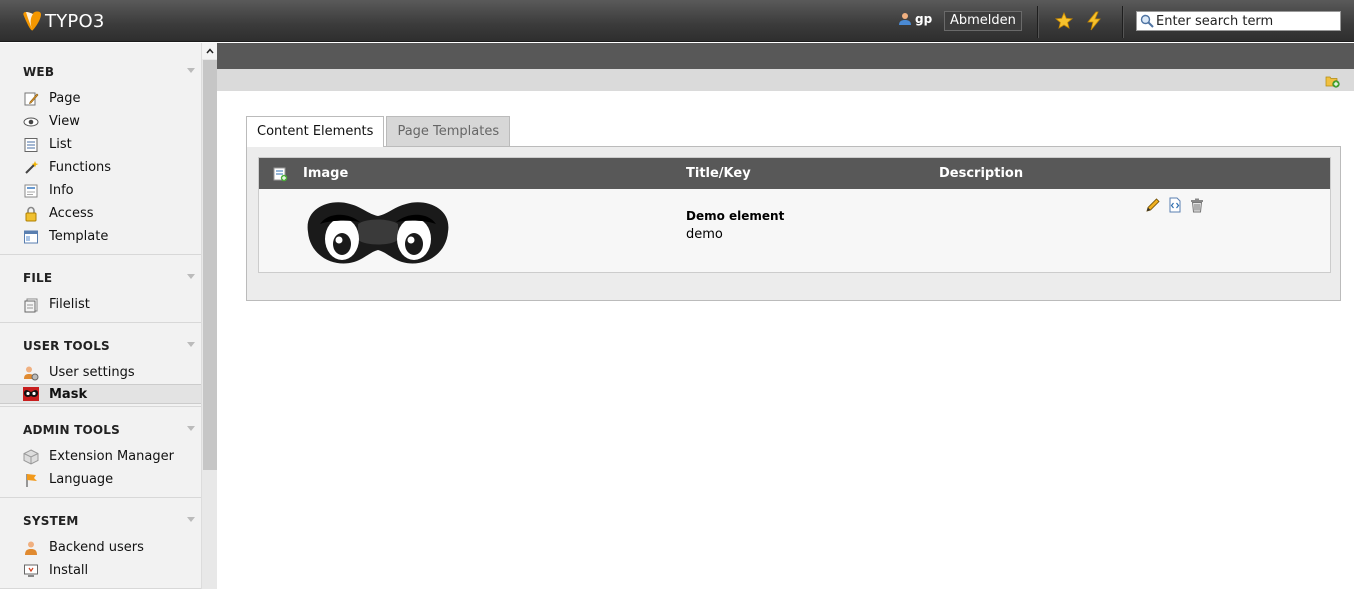 Image resolution: width=1354 pixels, height=589 pixels. I want to click on table-header: Image Title/Key Description, so click(794, 173).